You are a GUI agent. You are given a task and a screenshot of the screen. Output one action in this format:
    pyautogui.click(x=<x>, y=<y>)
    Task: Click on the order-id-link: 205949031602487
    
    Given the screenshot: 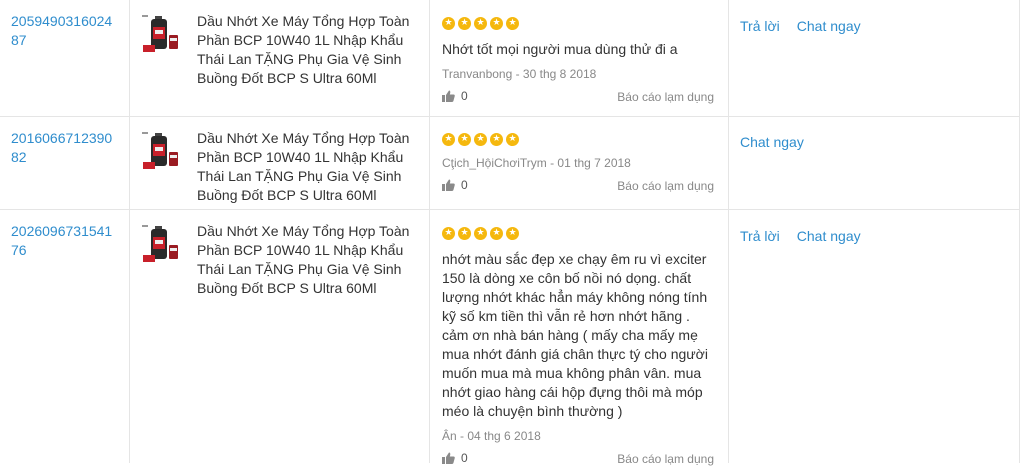 What is the action you would take?
    pyautogui.click(x=64, y=31)
    